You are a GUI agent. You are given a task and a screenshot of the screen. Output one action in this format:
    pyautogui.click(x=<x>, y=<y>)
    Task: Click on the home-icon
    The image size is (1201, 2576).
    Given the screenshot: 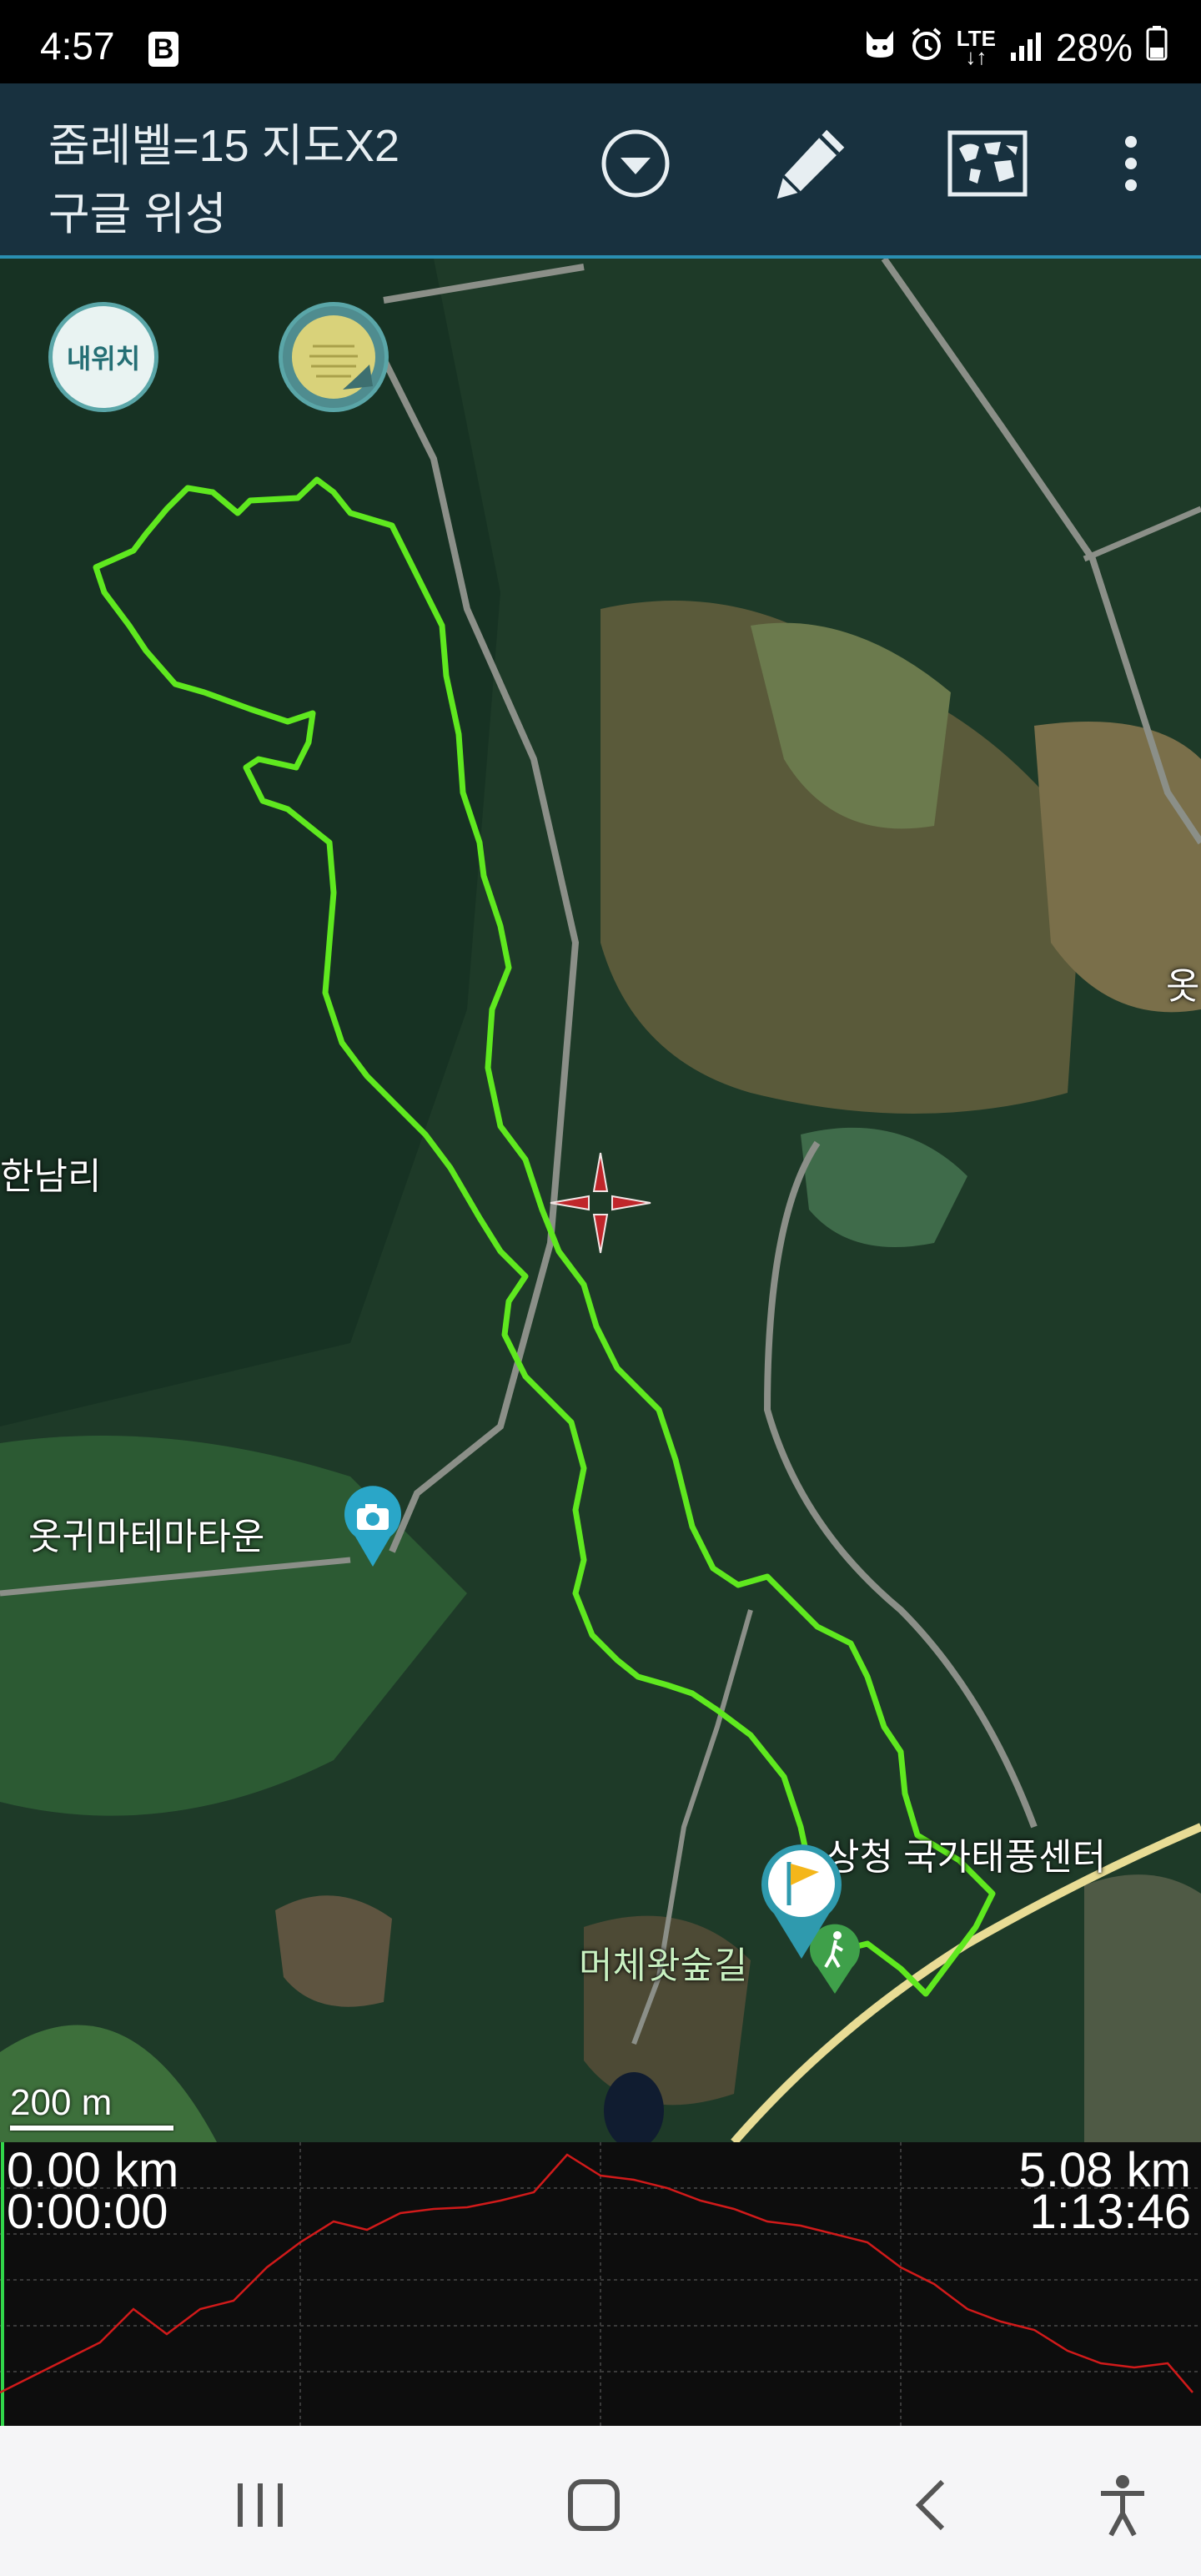 What is the action you would take?
    pyautogui.click(x=594, y=2505)
    